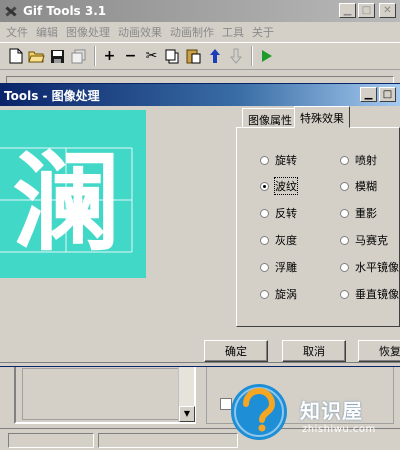  I want to click on new-file-button, so click(15, 56).